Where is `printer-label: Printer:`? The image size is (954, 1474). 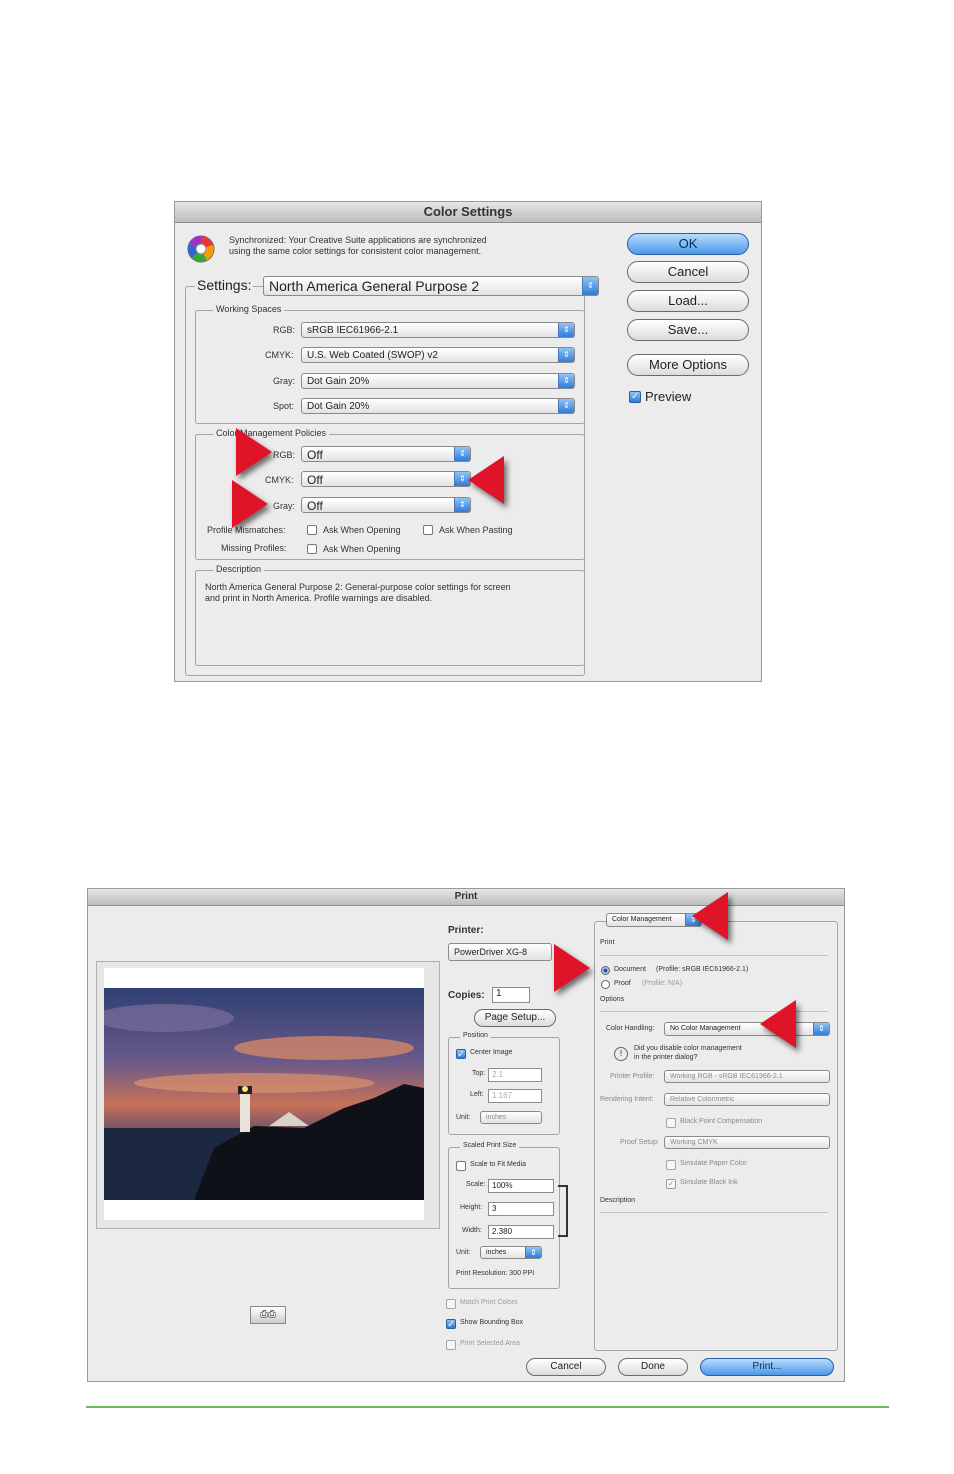
printer-label: Printer: is located at coordinates (466, 930).